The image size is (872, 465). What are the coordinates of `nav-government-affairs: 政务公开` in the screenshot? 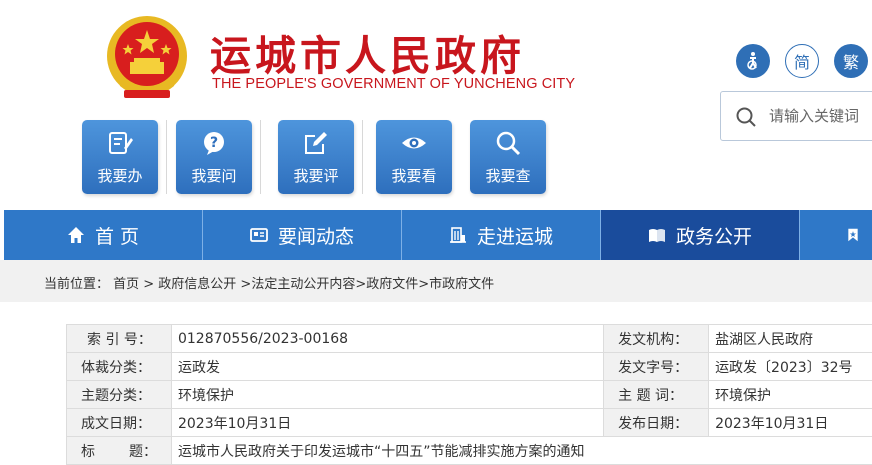 It's located at (700, 235).